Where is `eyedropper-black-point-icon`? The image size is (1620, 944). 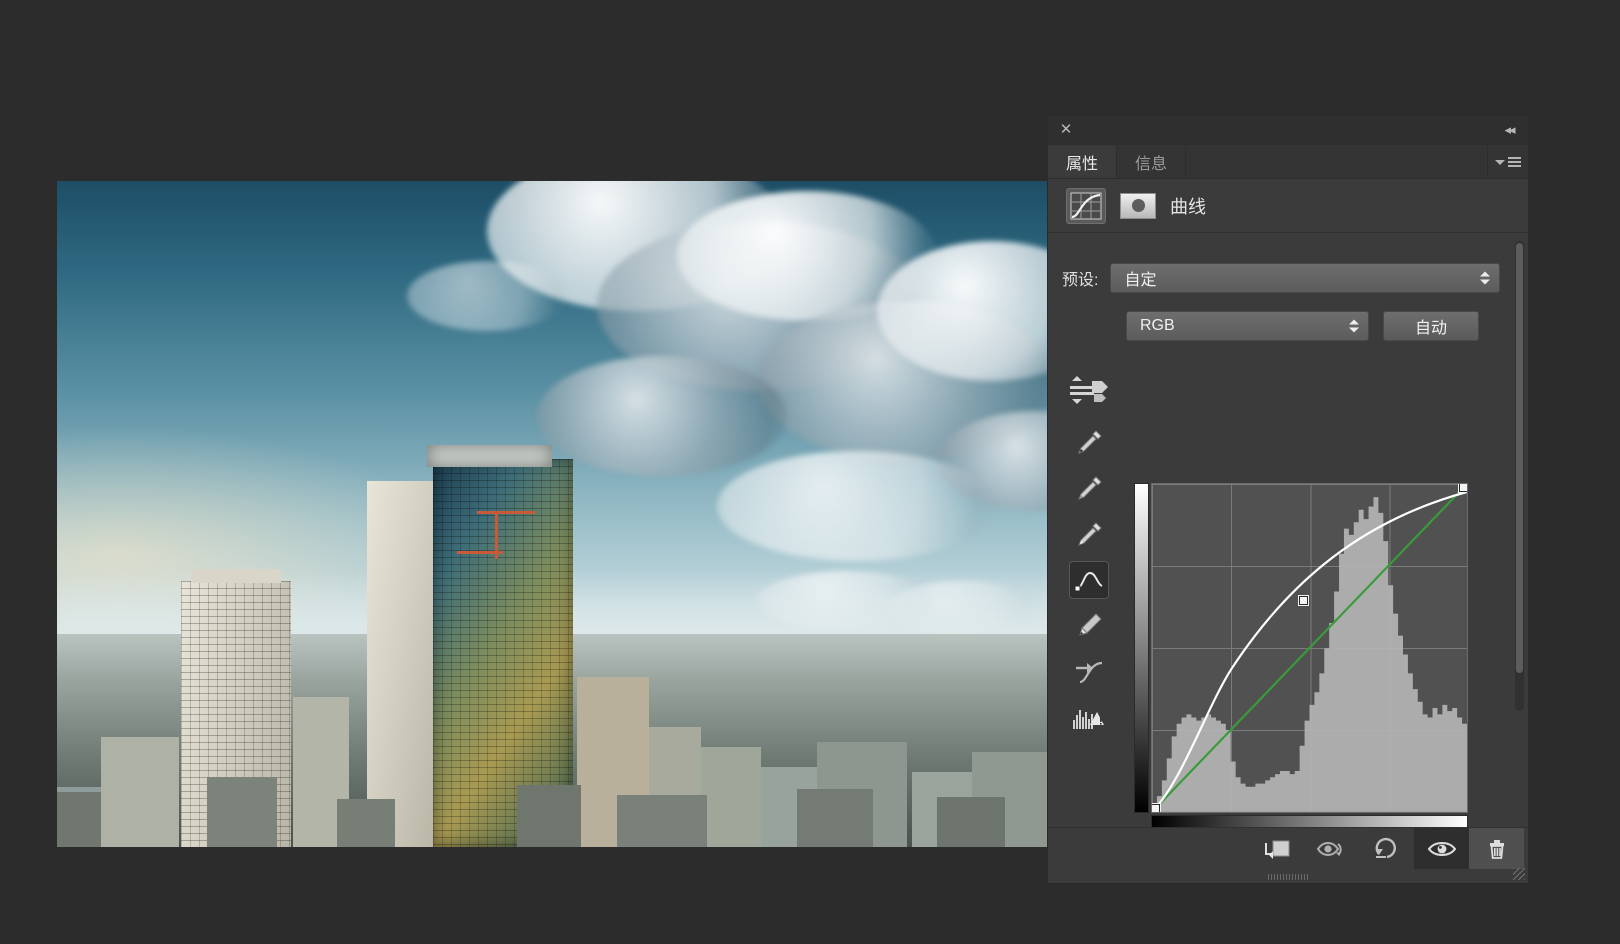 eyedropper-black-point-icon is located at coordinates (1089, 442).